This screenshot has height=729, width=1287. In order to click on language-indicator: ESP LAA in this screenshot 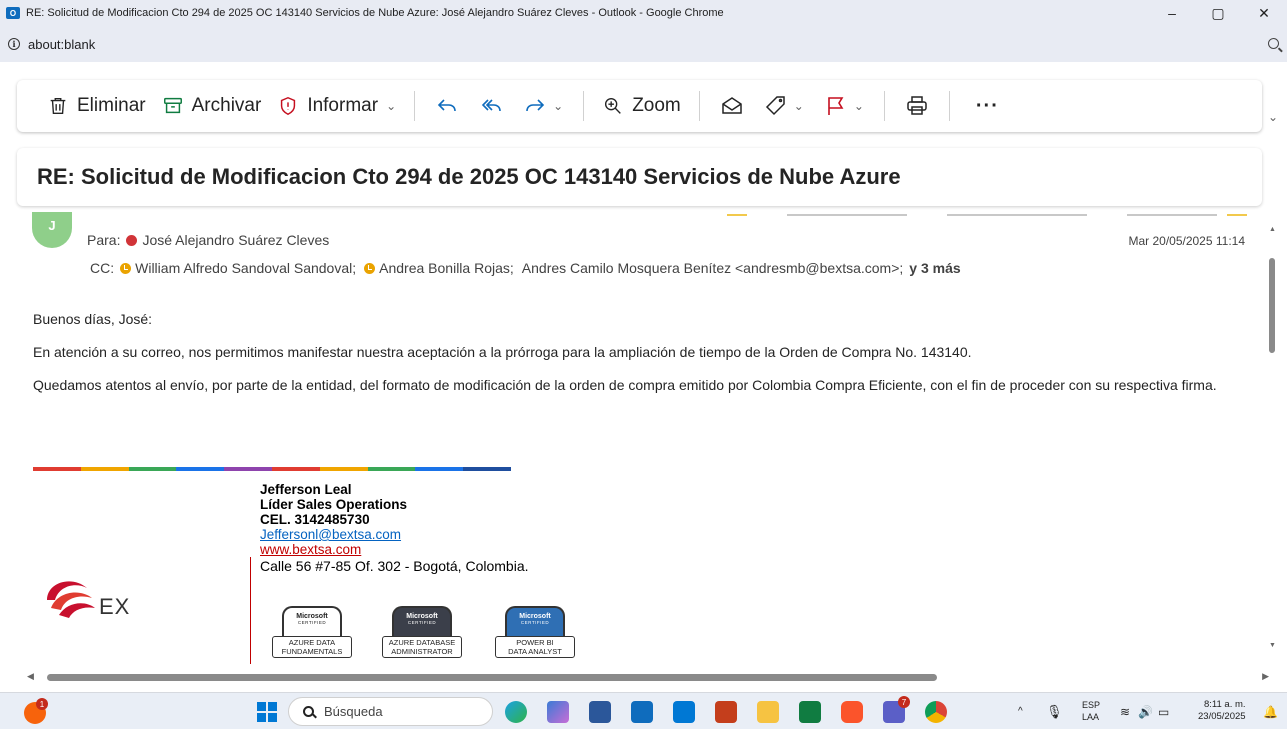, I will do `click(1091, 711)`.